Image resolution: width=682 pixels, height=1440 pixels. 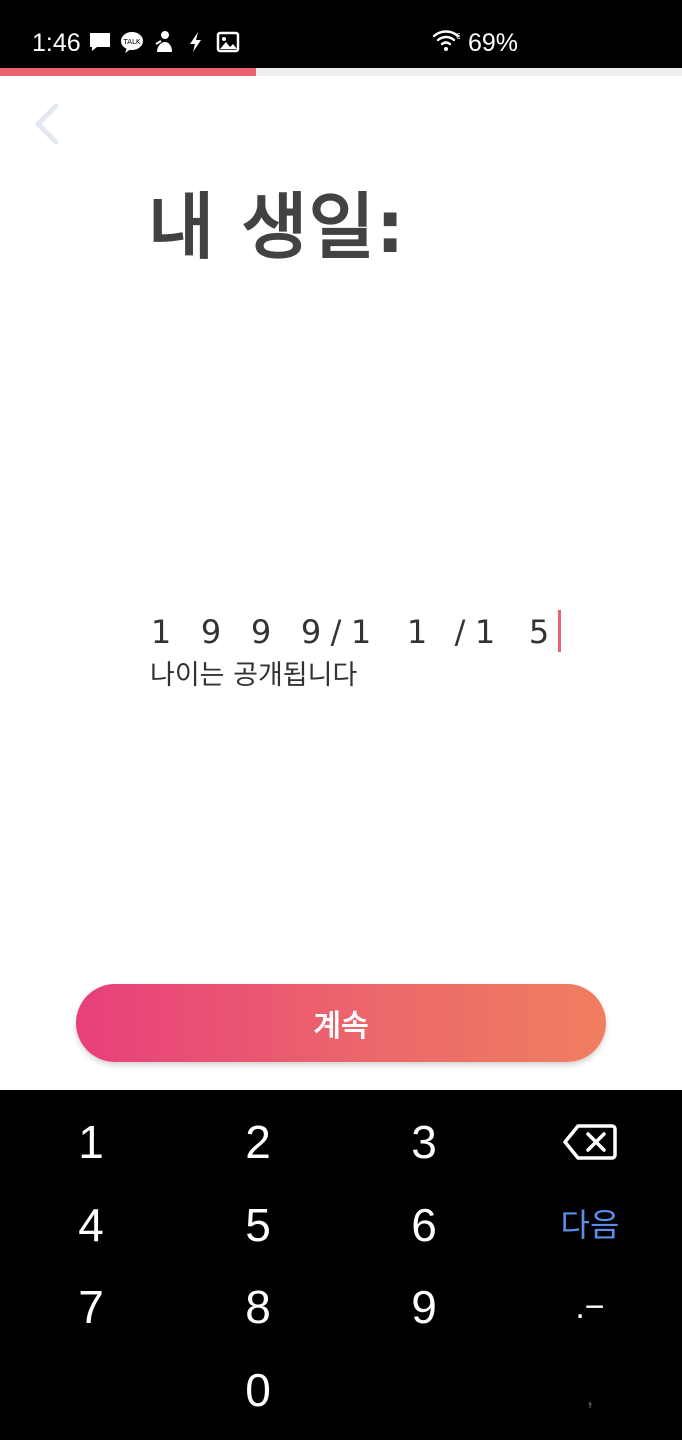 I want to click on birthday-input: 1 9 9 9/1 1/1 5, so click(x=350, y=632).